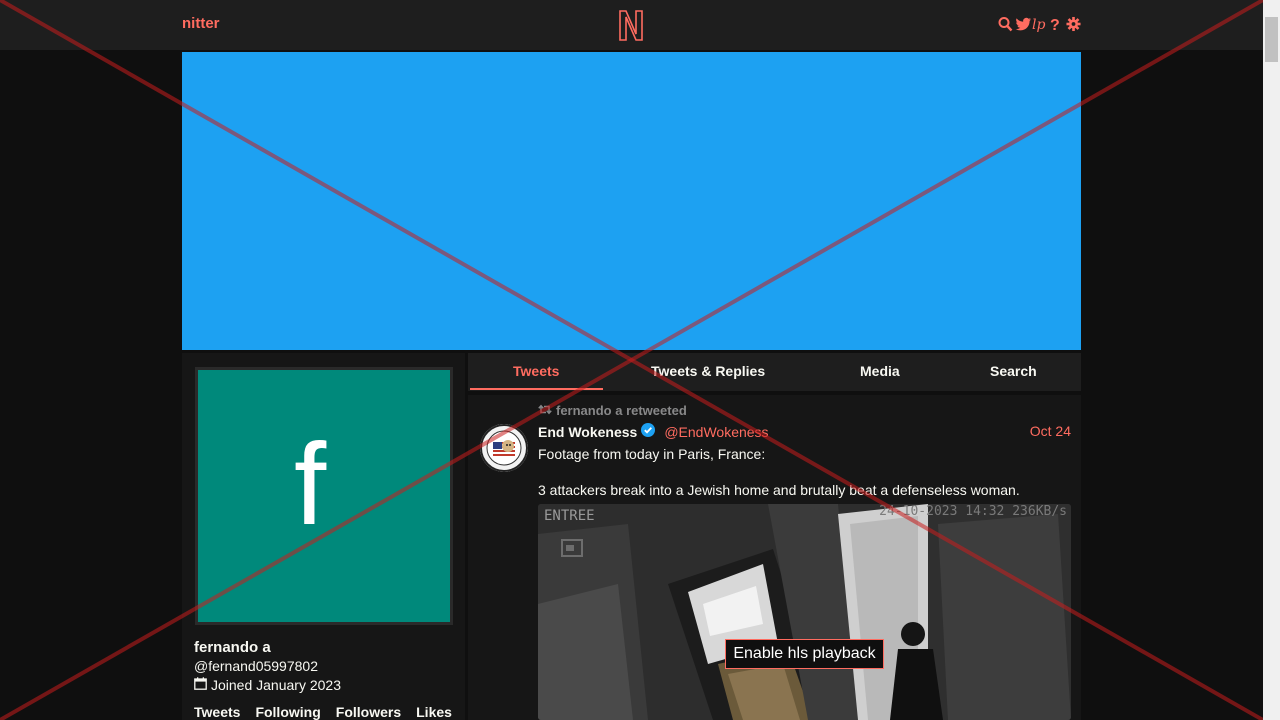 This screenshot has height=720, width=1280. I want to click on top-navbar: nitter lp ?, so click(631, 25).